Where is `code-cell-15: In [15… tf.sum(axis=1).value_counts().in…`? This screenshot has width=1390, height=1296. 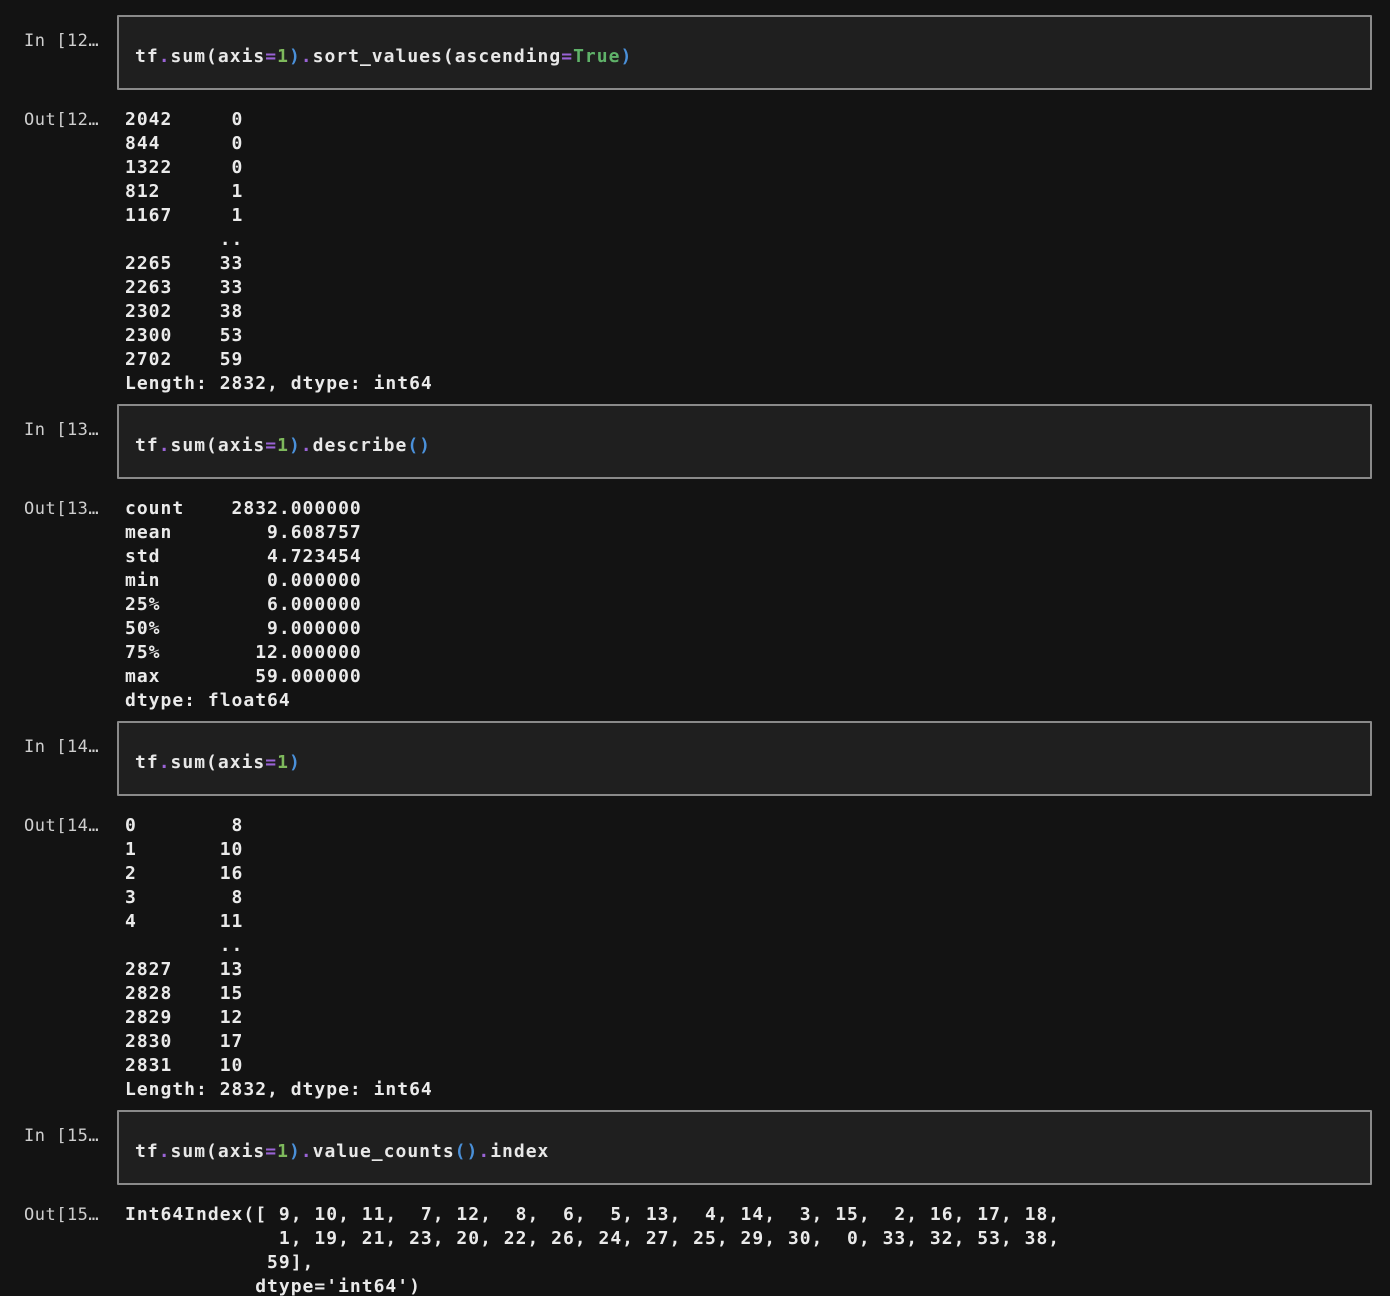
code-cell-15: In [15… tf.sum(axis=1).value_counts().in… is located at coordinates (686, 1147).